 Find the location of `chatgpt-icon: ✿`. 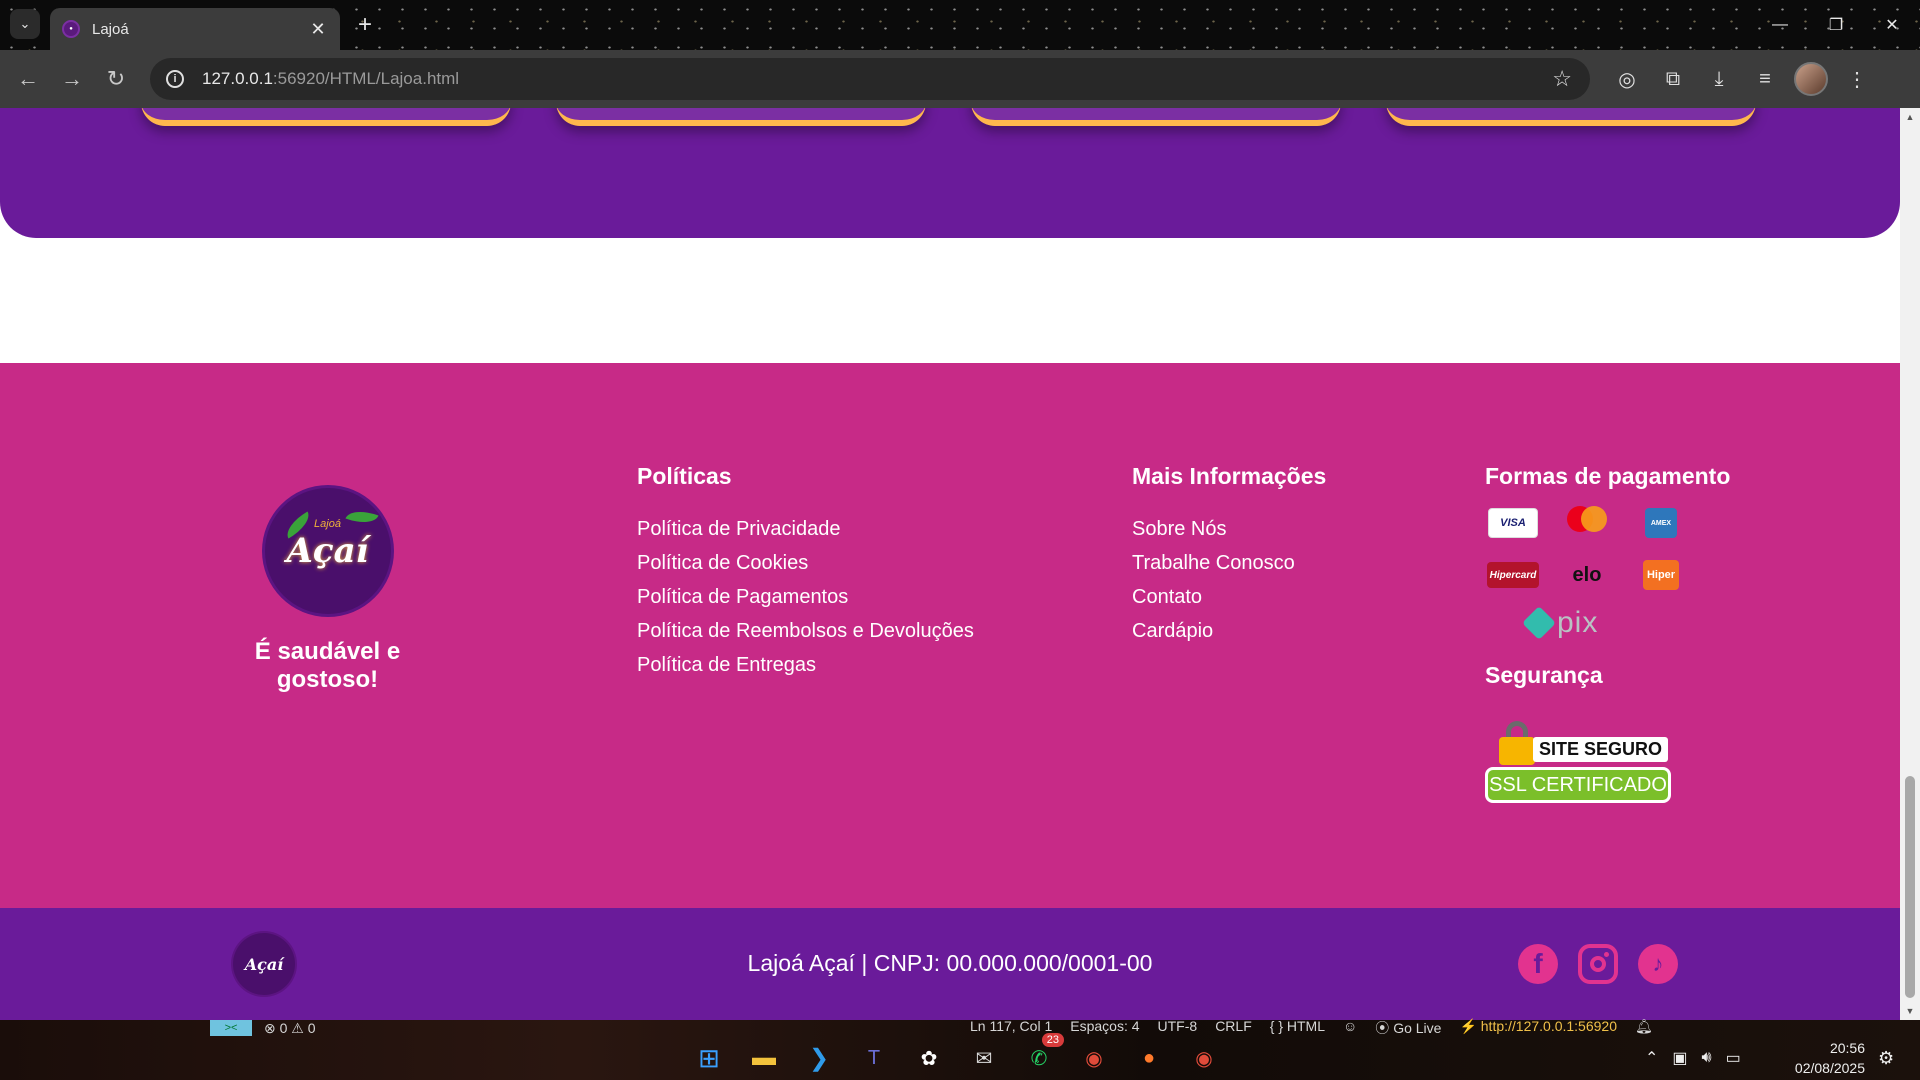

chatgpt-icon: ✿ is located at coordinates (929, 1058).